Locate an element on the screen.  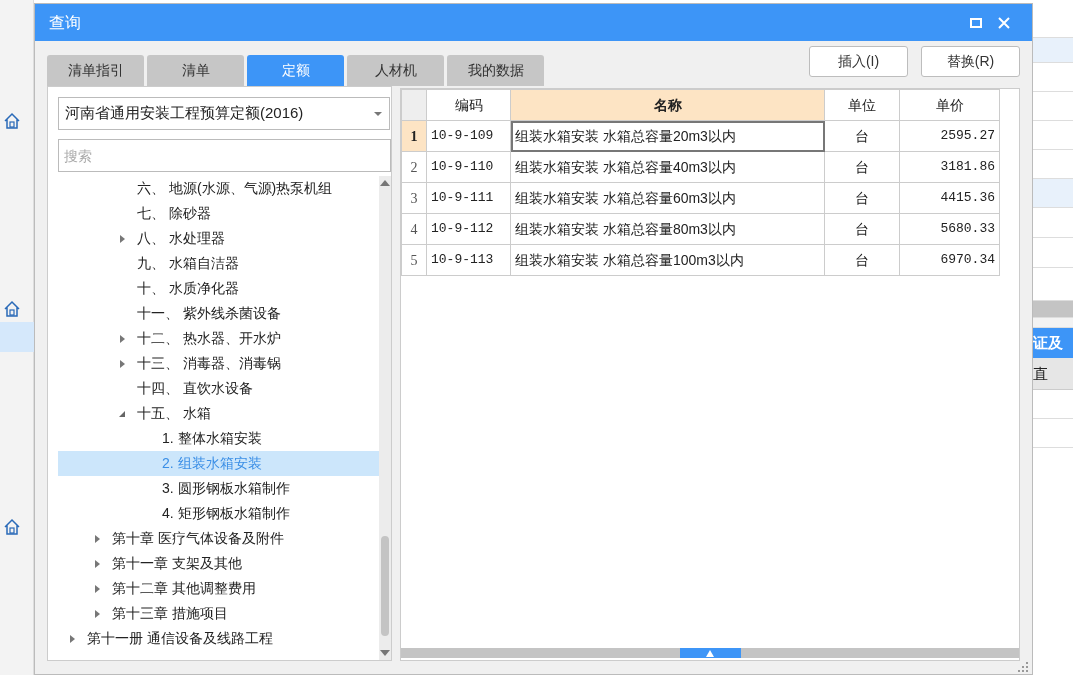
scroll-up-icon is located at coordinates (385, 183).